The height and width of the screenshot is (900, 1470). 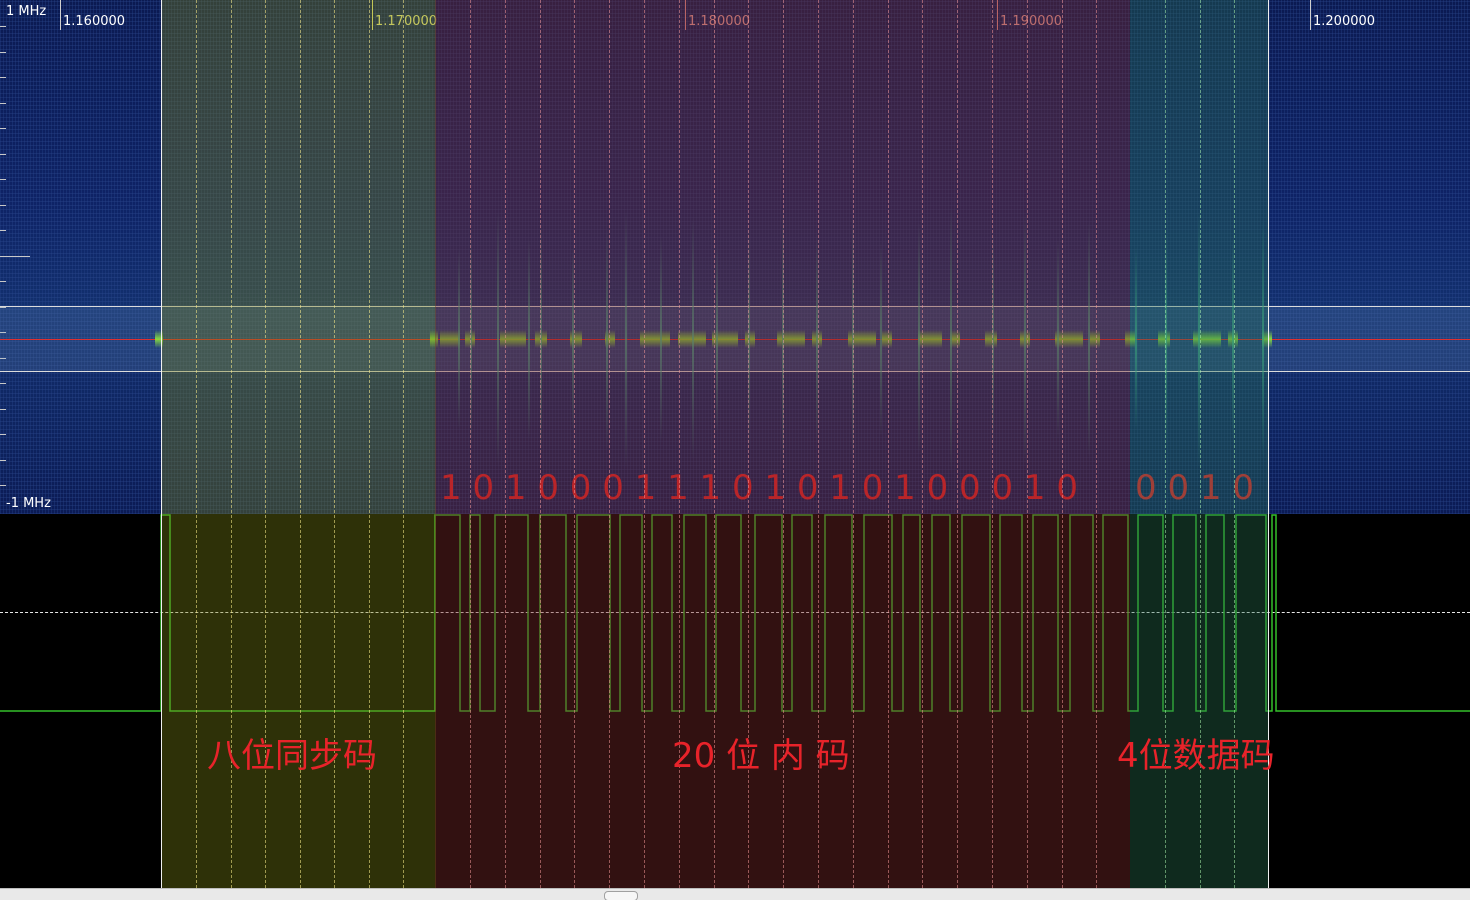 I want to click on data-code-label: 4位数据码, so click(x=1196, y=756).